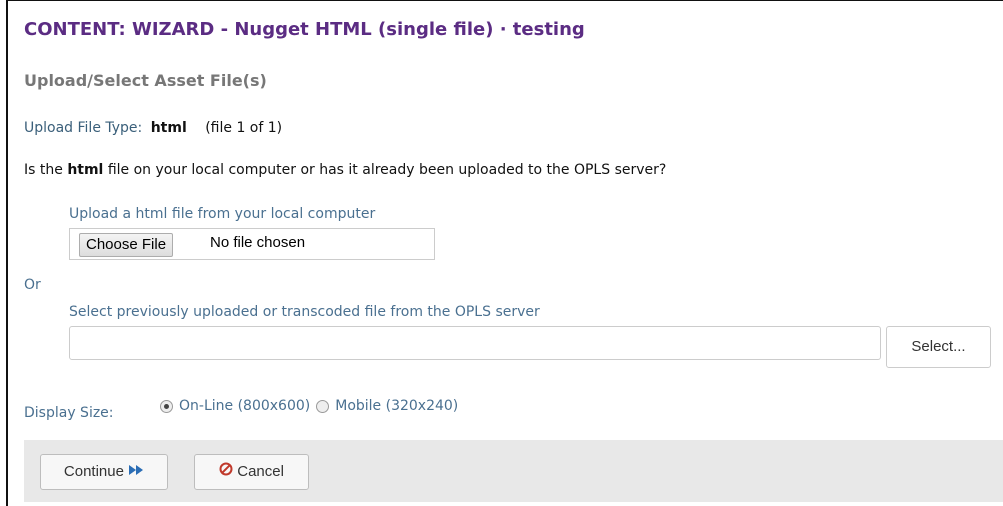 The image size is (1003, 506). What do you see at coordinates (396, 406) in the screenshot?
I see `radio-mobile-label: Mobile (320x240)` at bounding box center [396, 406].